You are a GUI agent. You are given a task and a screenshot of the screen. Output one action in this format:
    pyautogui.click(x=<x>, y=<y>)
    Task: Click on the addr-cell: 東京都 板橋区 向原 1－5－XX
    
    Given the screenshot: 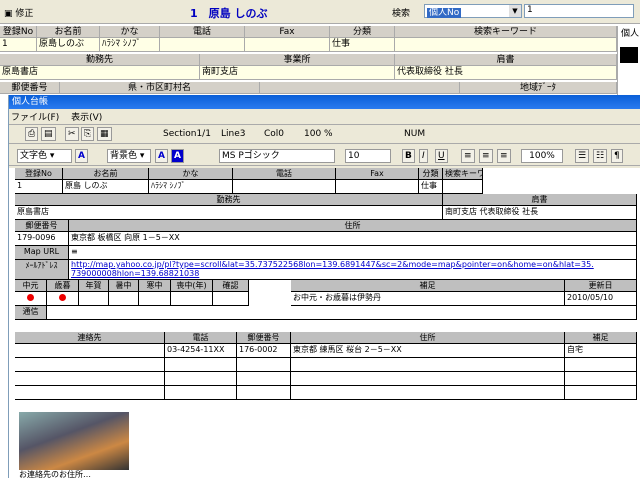 What is the action you would take?
    pyautogui.click(x=353, y=239)
    